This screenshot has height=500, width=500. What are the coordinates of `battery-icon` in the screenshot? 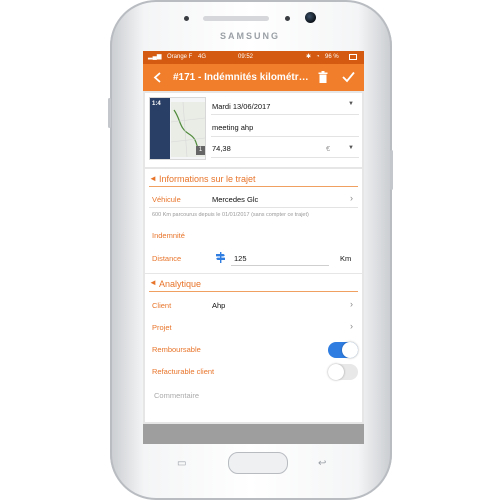 It's located at (353, 57).